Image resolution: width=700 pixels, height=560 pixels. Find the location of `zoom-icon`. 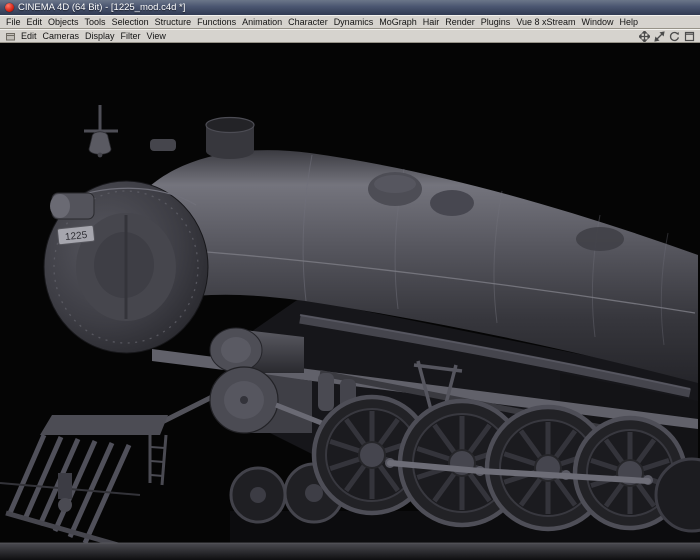

zoom-icon is located at coordinates (659, 36).